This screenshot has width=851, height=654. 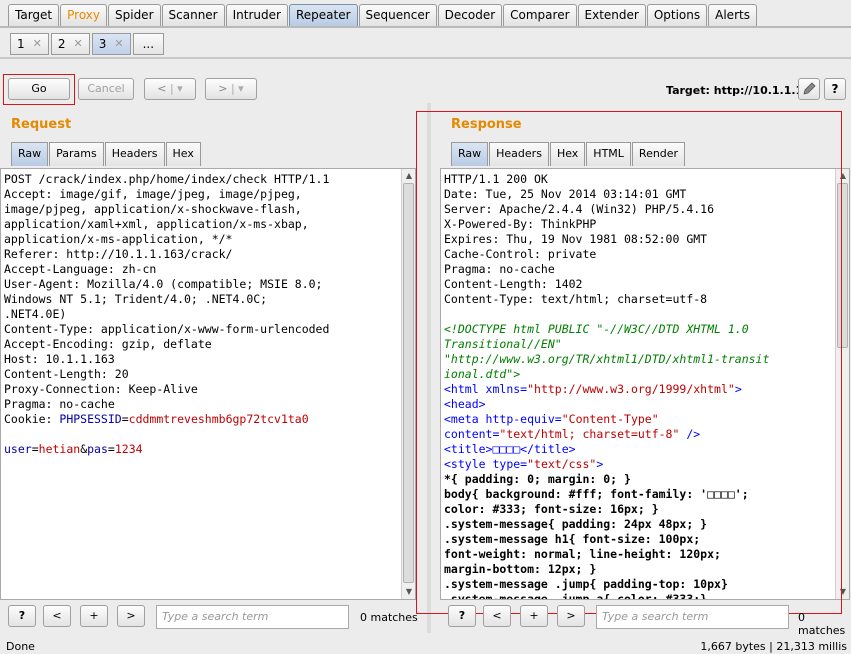 What do you see at coordinates (323, 15) in the screenshot?
I see `tab-repeater: Repeater` at bounding box center [323, 15].